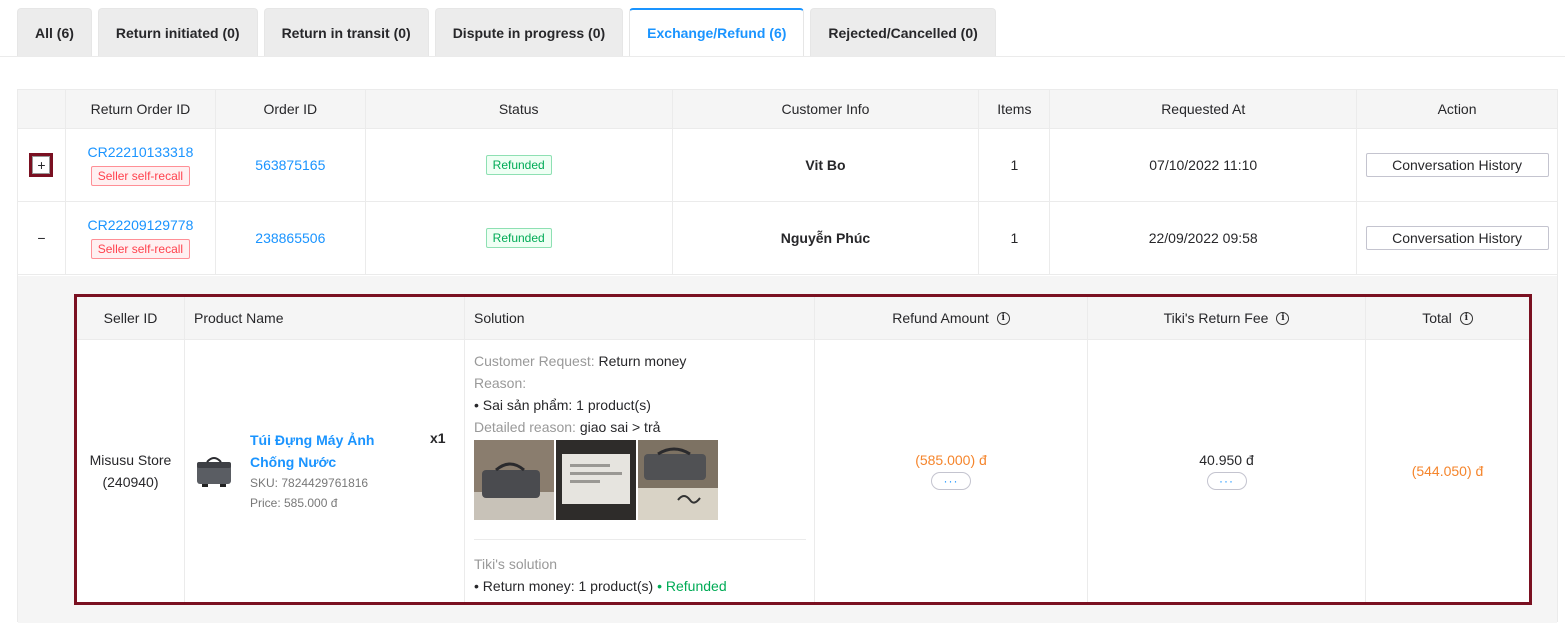 The height and width of the screenshot is (623, 1565). I want to click on return-order-id-link: CR22210133318, so click(140, 152).